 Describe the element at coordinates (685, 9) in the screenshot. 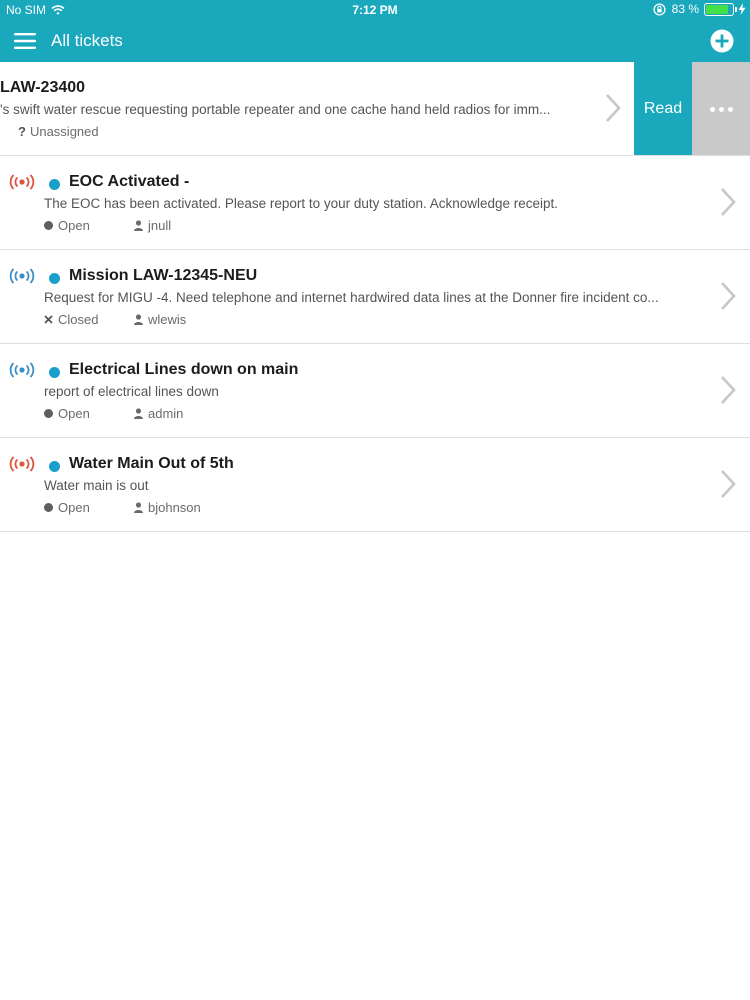

I see `battery-percent: 83 %` at that location.